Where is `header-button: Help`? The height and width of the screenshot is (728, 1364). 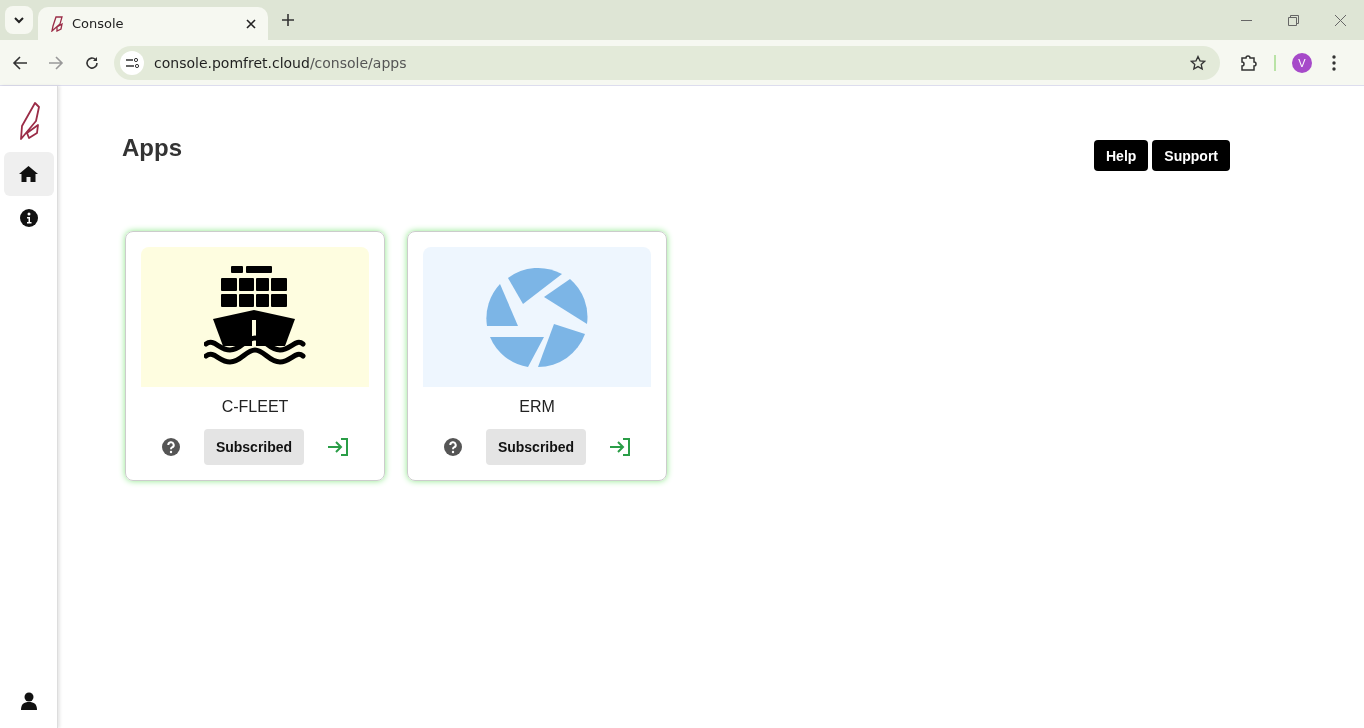
header-button: Help is located at coordinates (1121, 155).